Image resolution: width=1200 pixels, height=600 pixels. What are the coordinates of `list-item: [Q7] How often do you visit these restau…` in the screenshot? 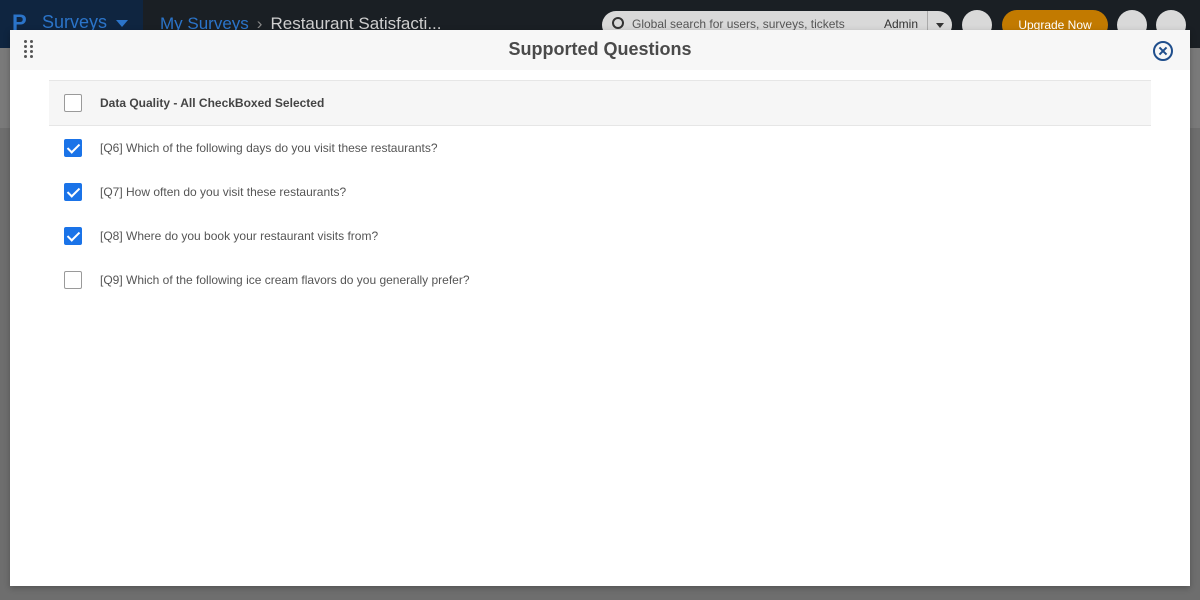 It's located at (600, 192).